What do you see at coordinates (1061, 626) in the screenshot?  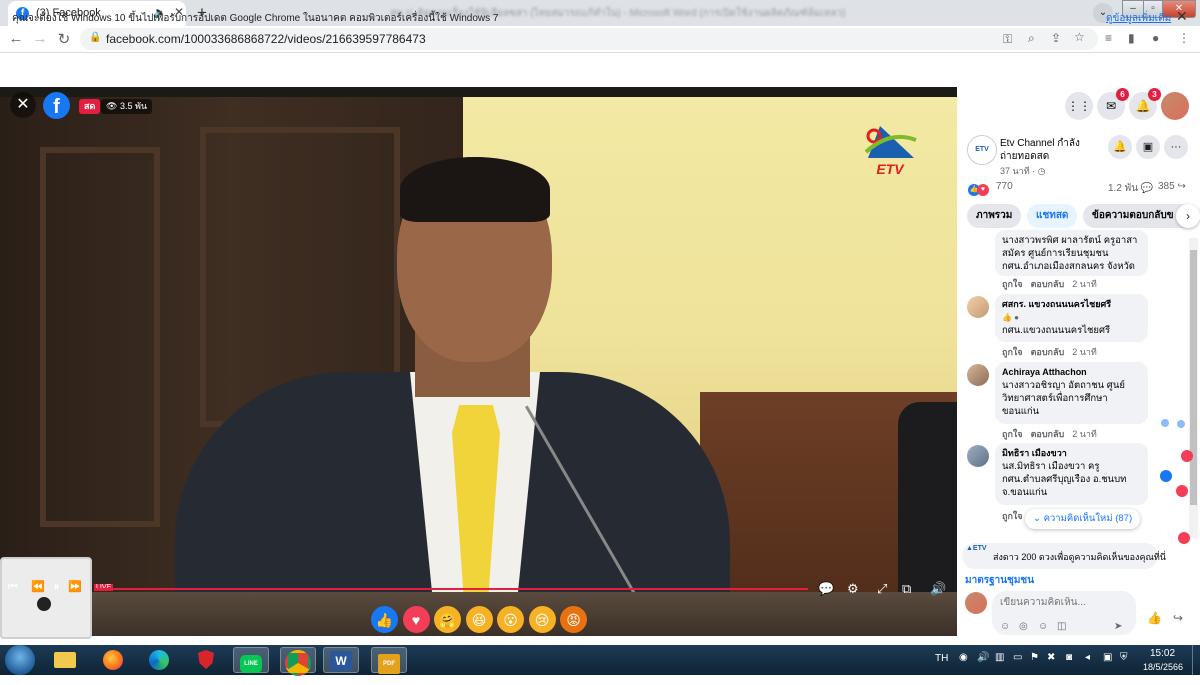 I see `gif-sticker-icon: ◫` at bounding box center [1061, 626].